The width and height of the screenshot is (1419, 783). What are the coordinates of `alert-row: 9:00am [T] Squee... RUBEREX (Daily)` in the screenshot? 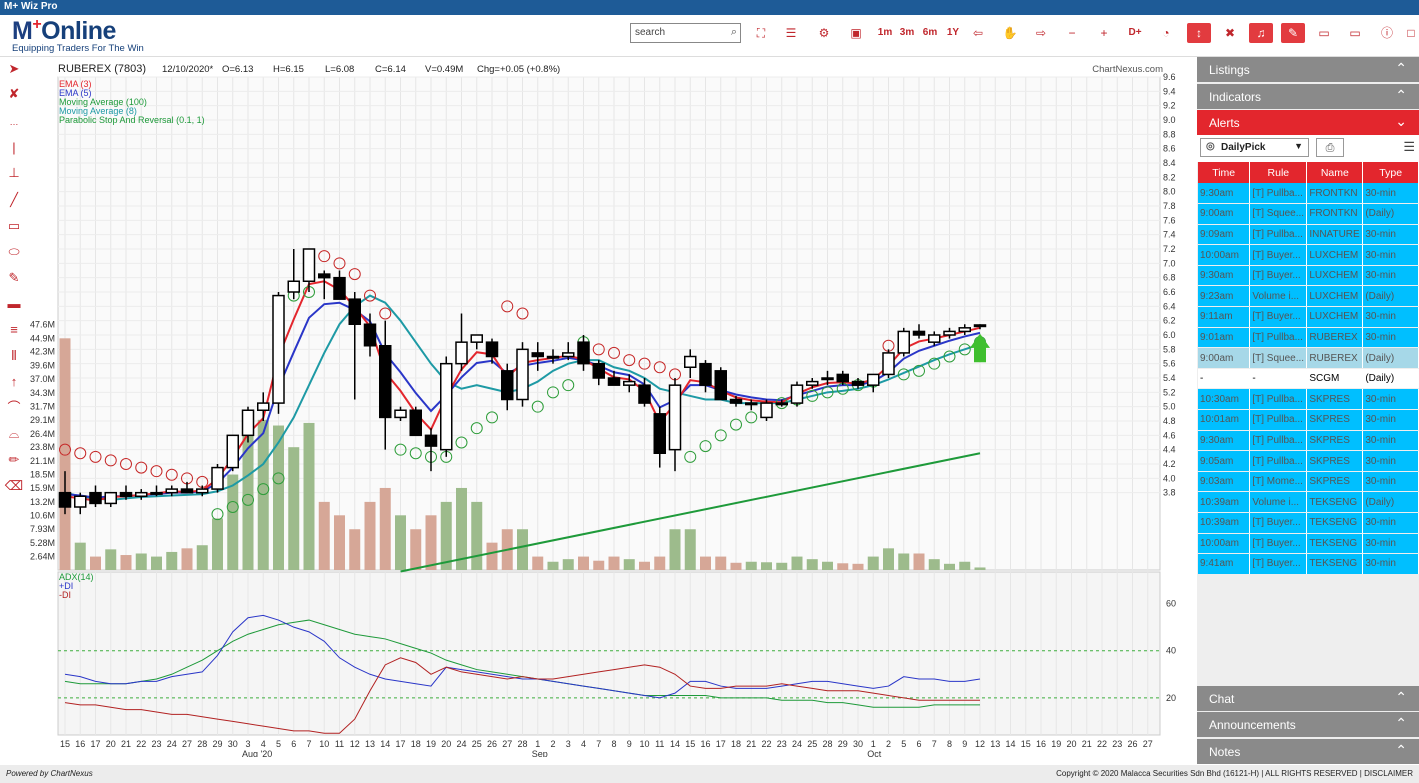 It's located at (1308, 358).